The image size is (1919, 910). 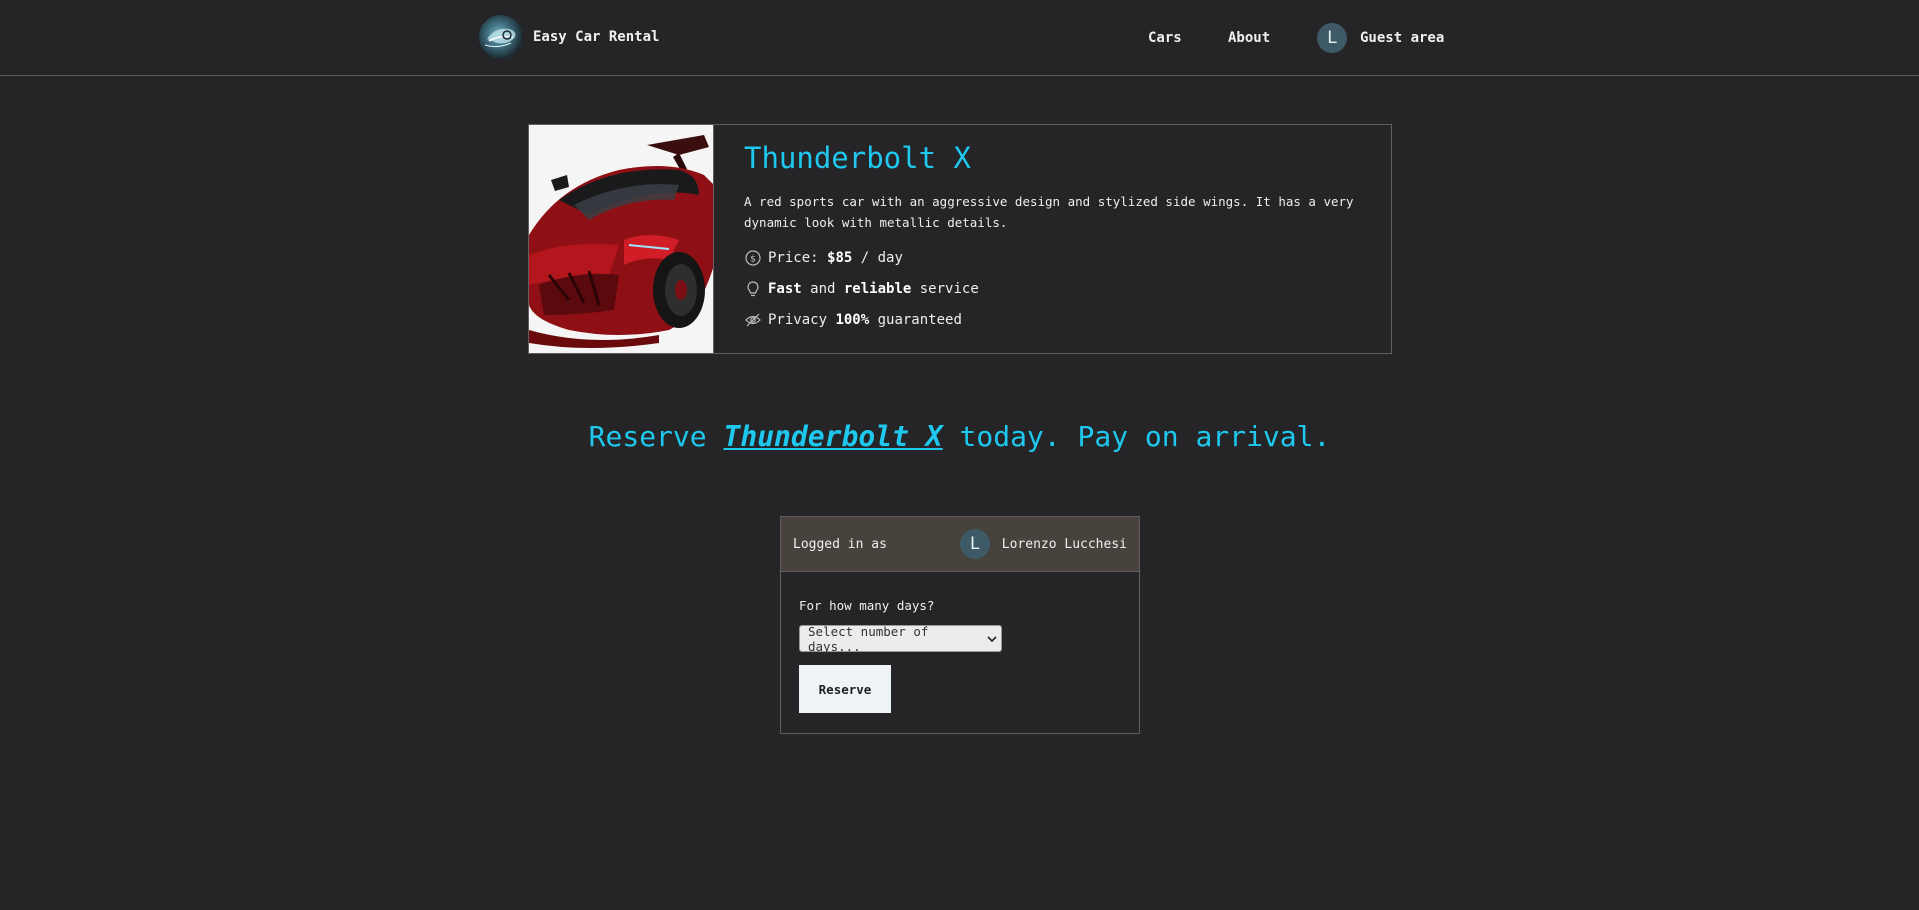 I want to click on car-title: Thunderbolt X, so click(x=857, y=158).